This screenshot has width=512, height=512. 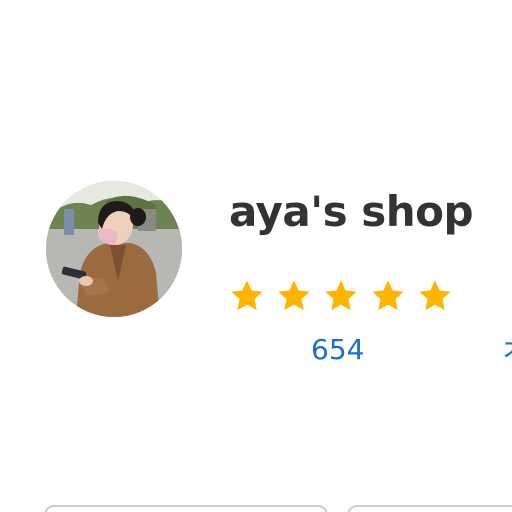 What do you see at coordinates (429, 508) in the screenshot?
I see `right-action-button` at bounding box center [429, 508].